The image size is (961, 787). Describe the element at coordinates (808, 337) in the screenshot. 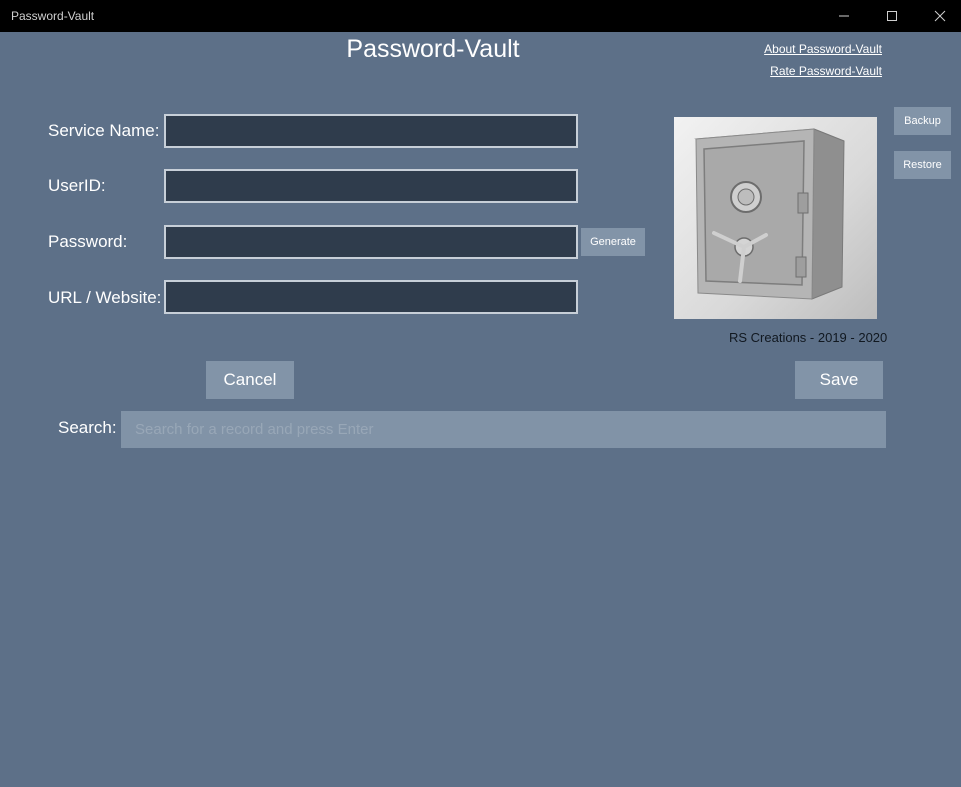

I see `credits-text: RS Creations - 2019 - 2020` at that location.